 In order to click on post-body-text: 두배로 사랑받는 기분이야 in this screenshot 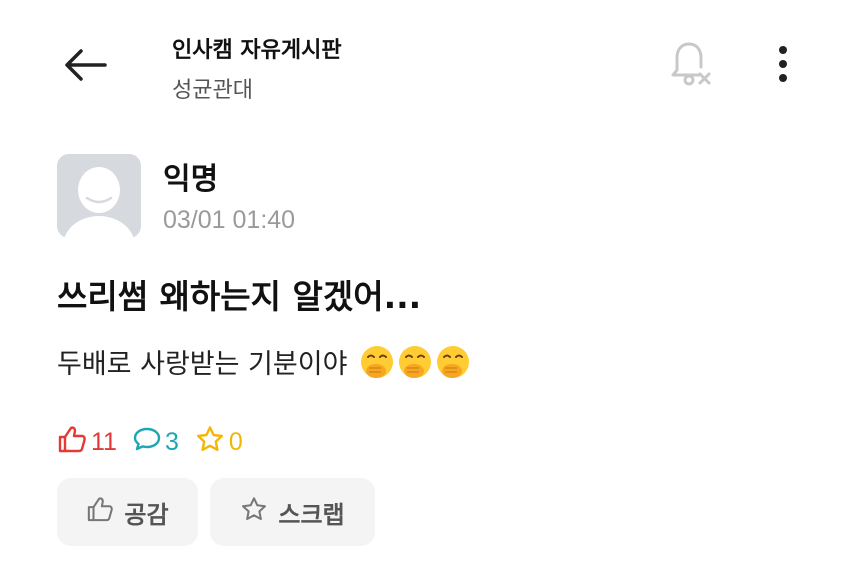, I will do `click(202, 364)`.